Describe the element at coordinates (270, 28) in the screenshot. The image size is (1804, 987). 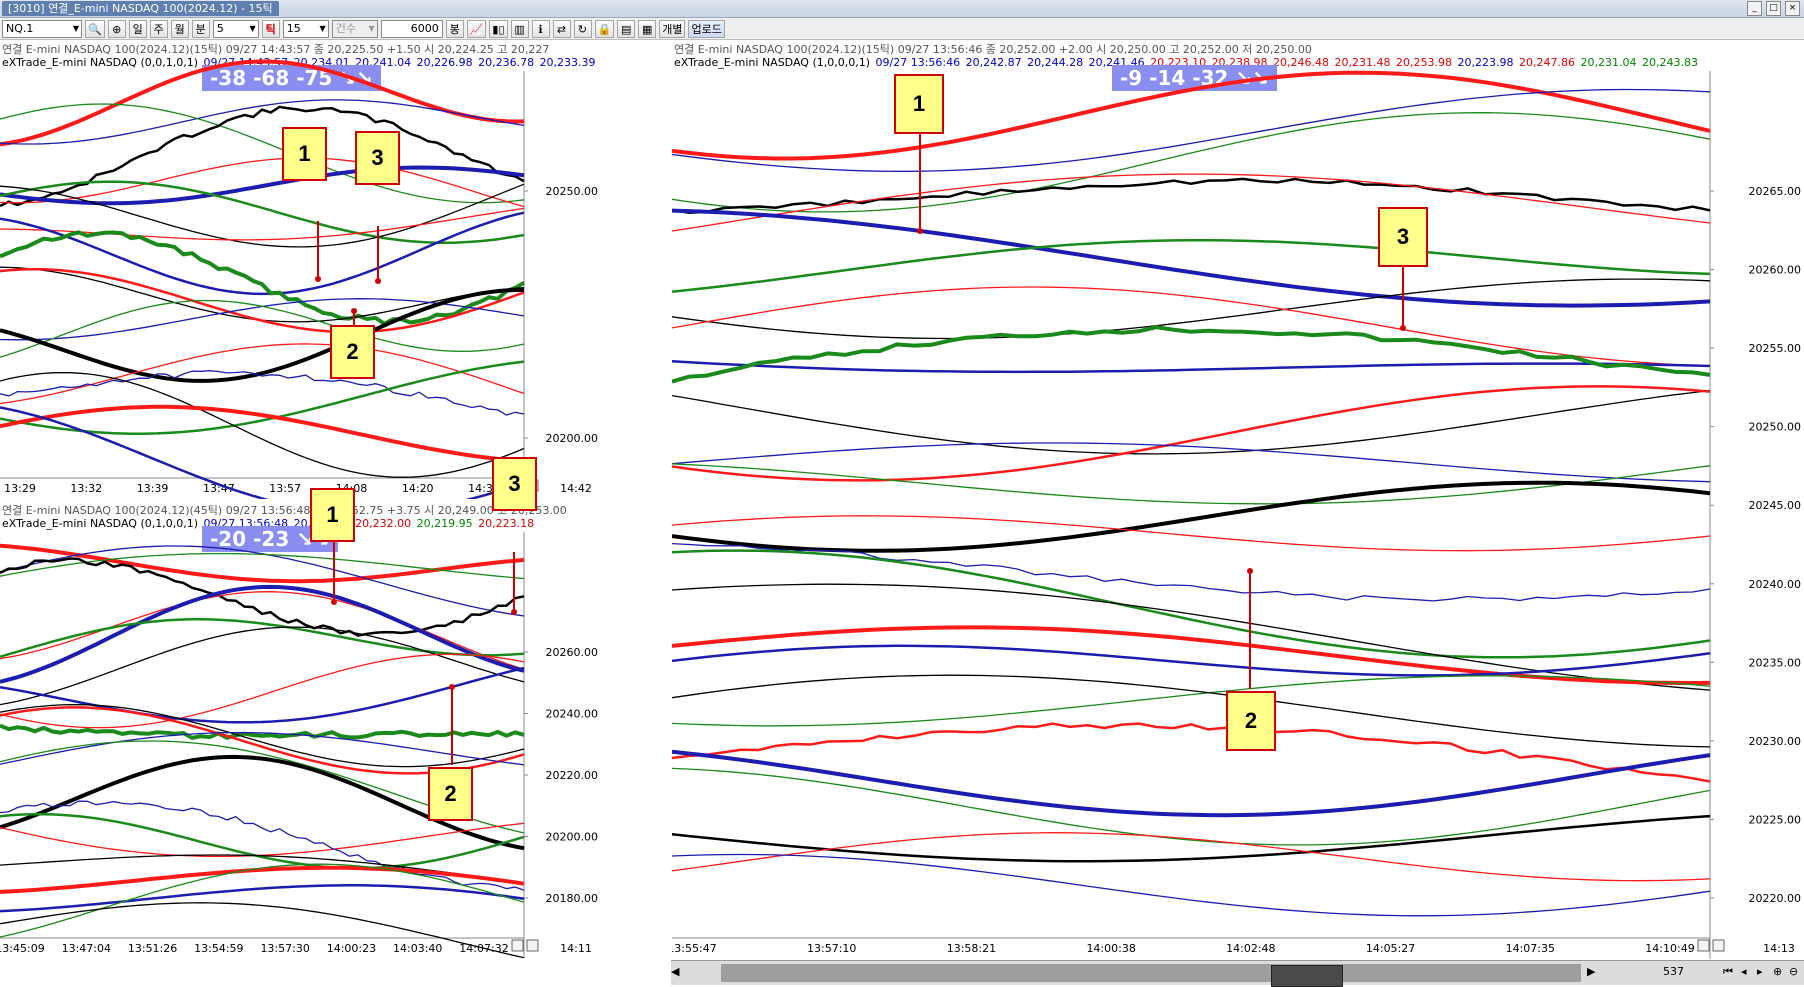
I see `tick-button: 틱` at that location.